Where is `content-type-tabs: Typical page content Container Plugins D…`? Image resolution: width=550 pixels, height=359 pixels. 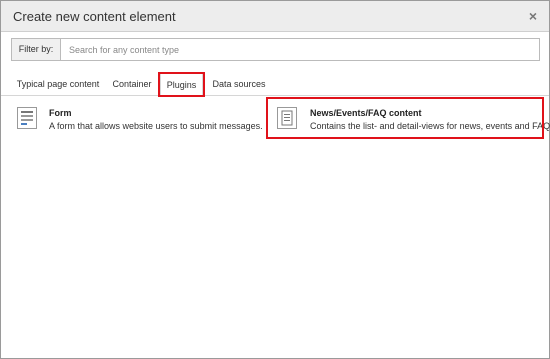 content-type-tabs: Typical page content Container Plugins D… is located at coordinates (275, 85).